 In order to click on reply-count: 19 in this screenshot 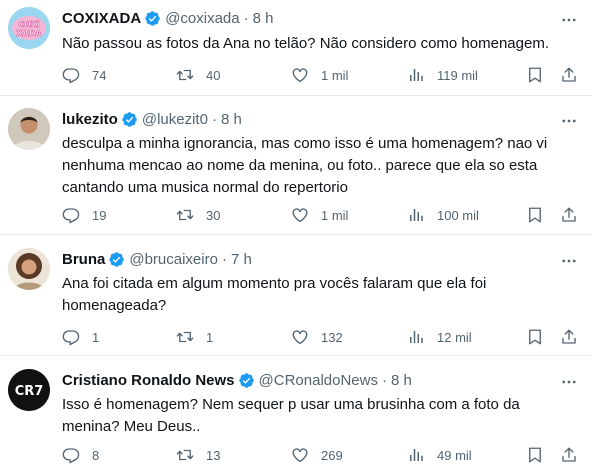, I will do `click(99, 215)`.